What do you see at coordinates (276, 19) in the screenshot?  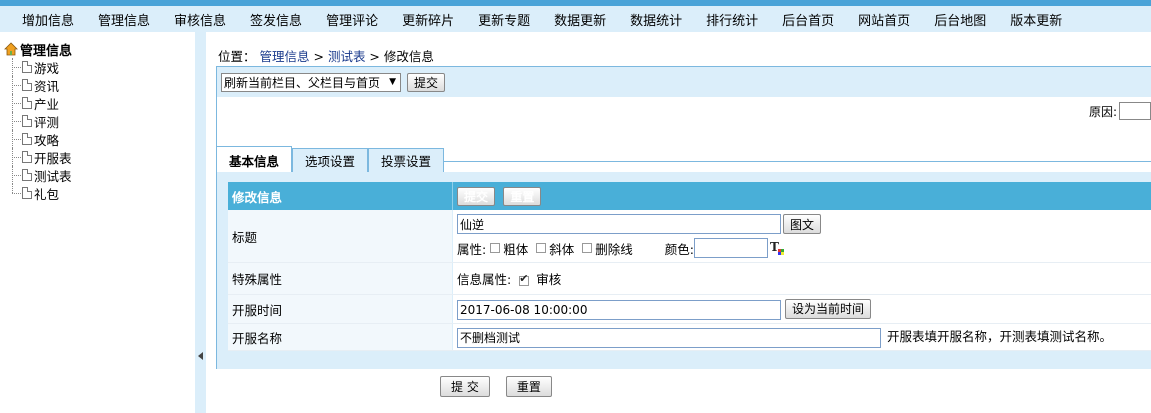 I see `nav-sign-info: 签发信息` at bounding box center [276, 19].